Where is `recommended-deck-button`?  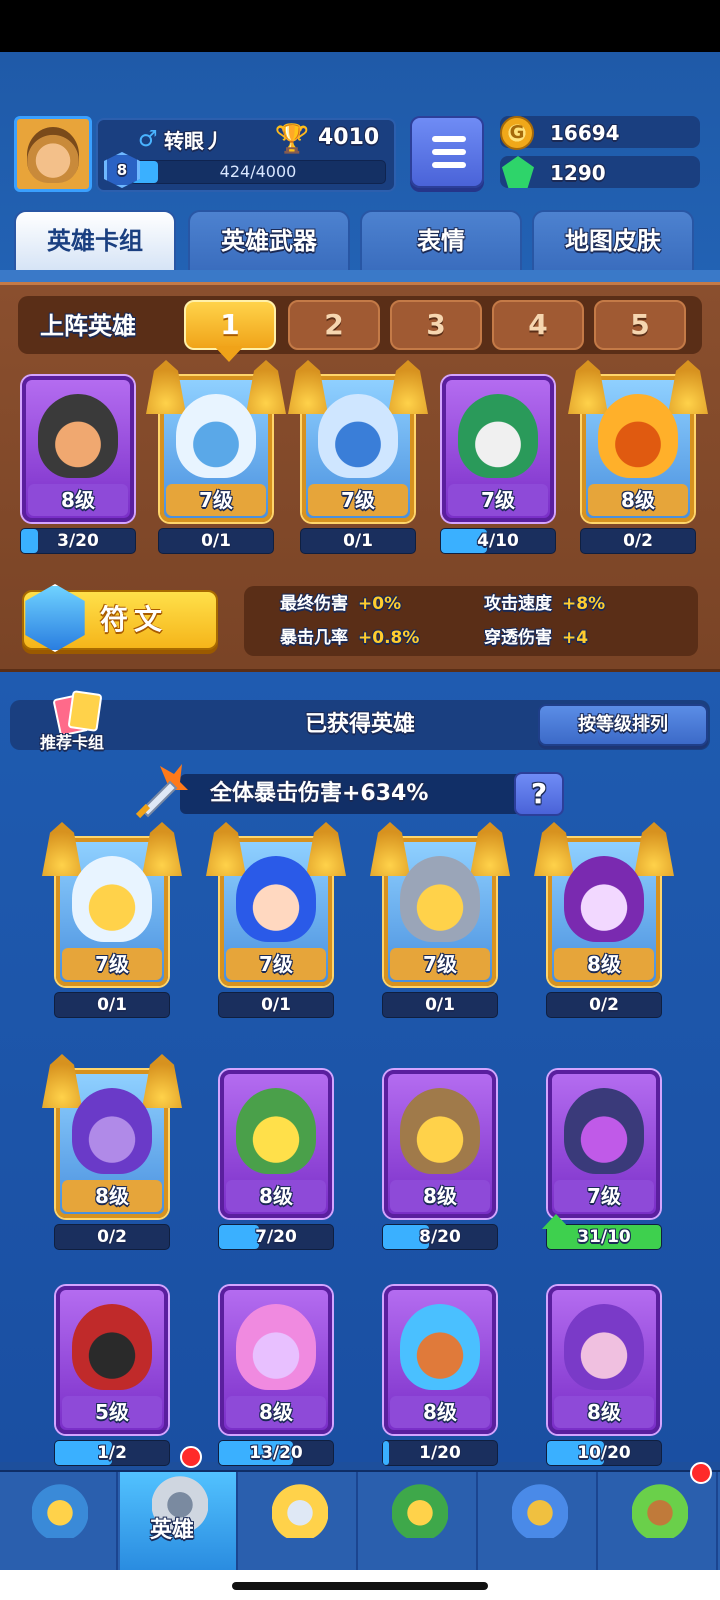 recommended-deck-button is located at coordinates (80, 713).